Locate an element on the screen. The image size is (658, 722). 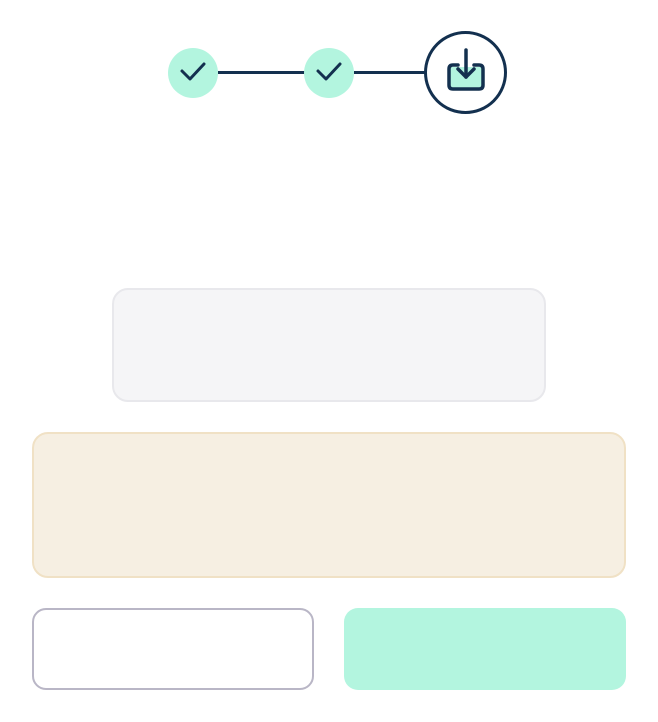
info-box is located at coordinates (329, 345).